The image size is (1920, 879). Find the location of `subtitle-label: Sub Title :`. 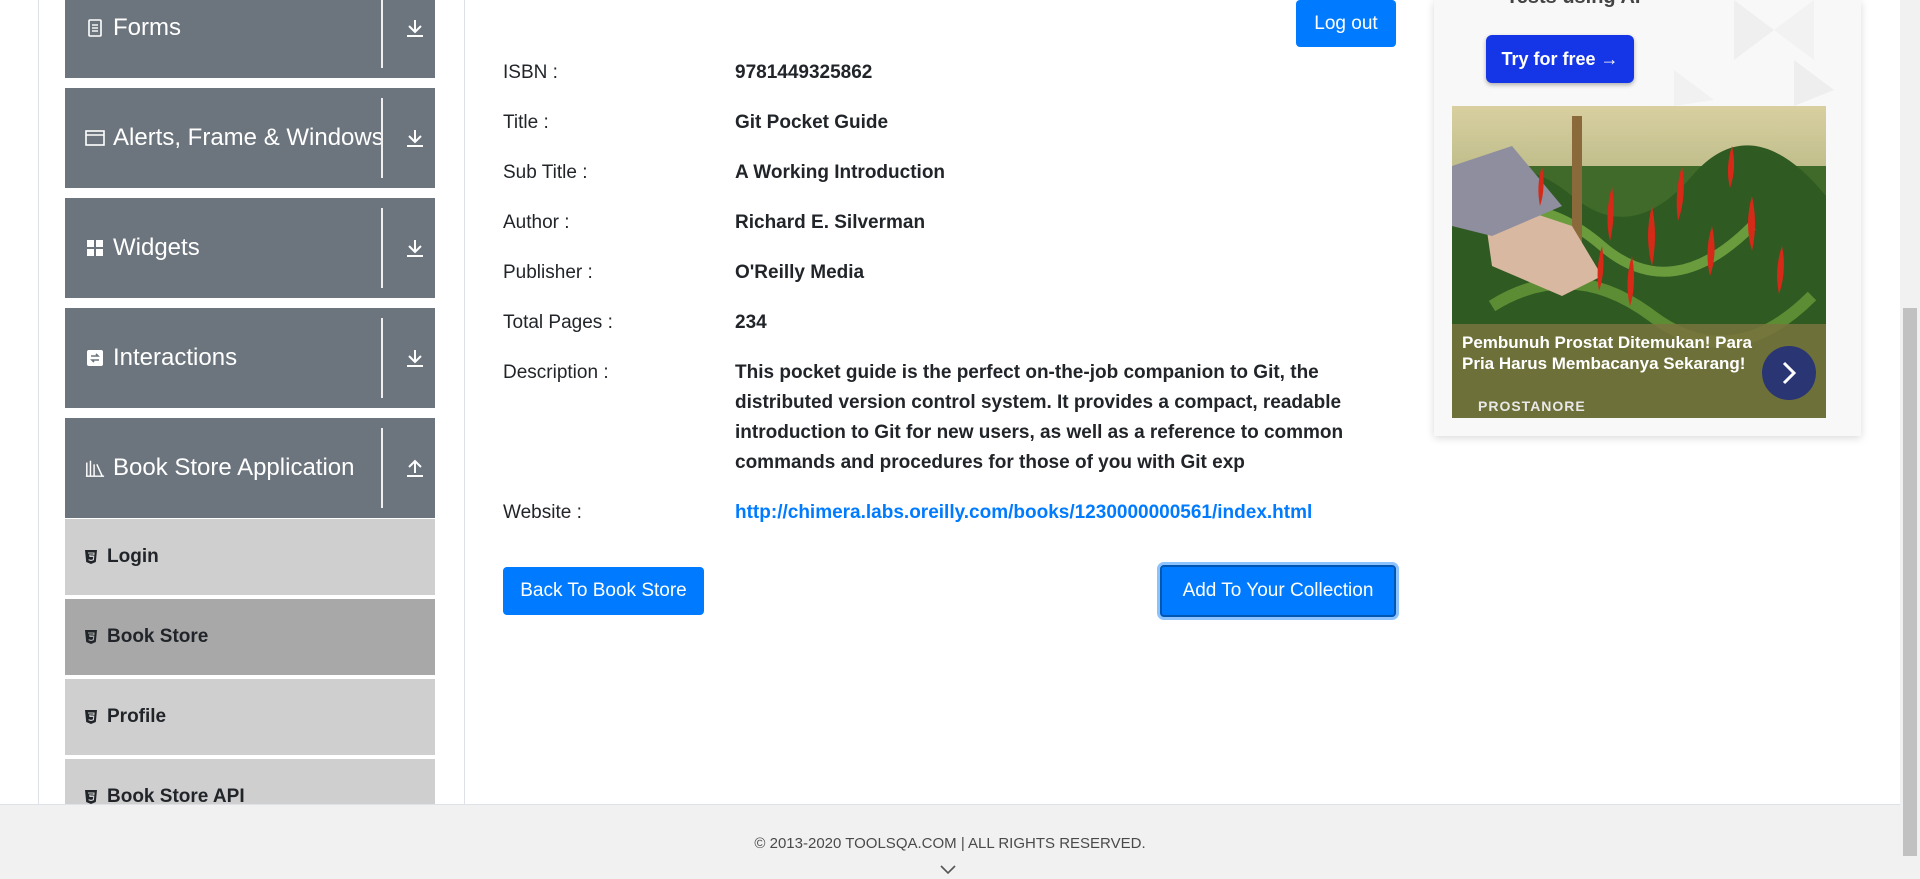

subtitle-label: Sub Title : is located at coordinates (545, 172).